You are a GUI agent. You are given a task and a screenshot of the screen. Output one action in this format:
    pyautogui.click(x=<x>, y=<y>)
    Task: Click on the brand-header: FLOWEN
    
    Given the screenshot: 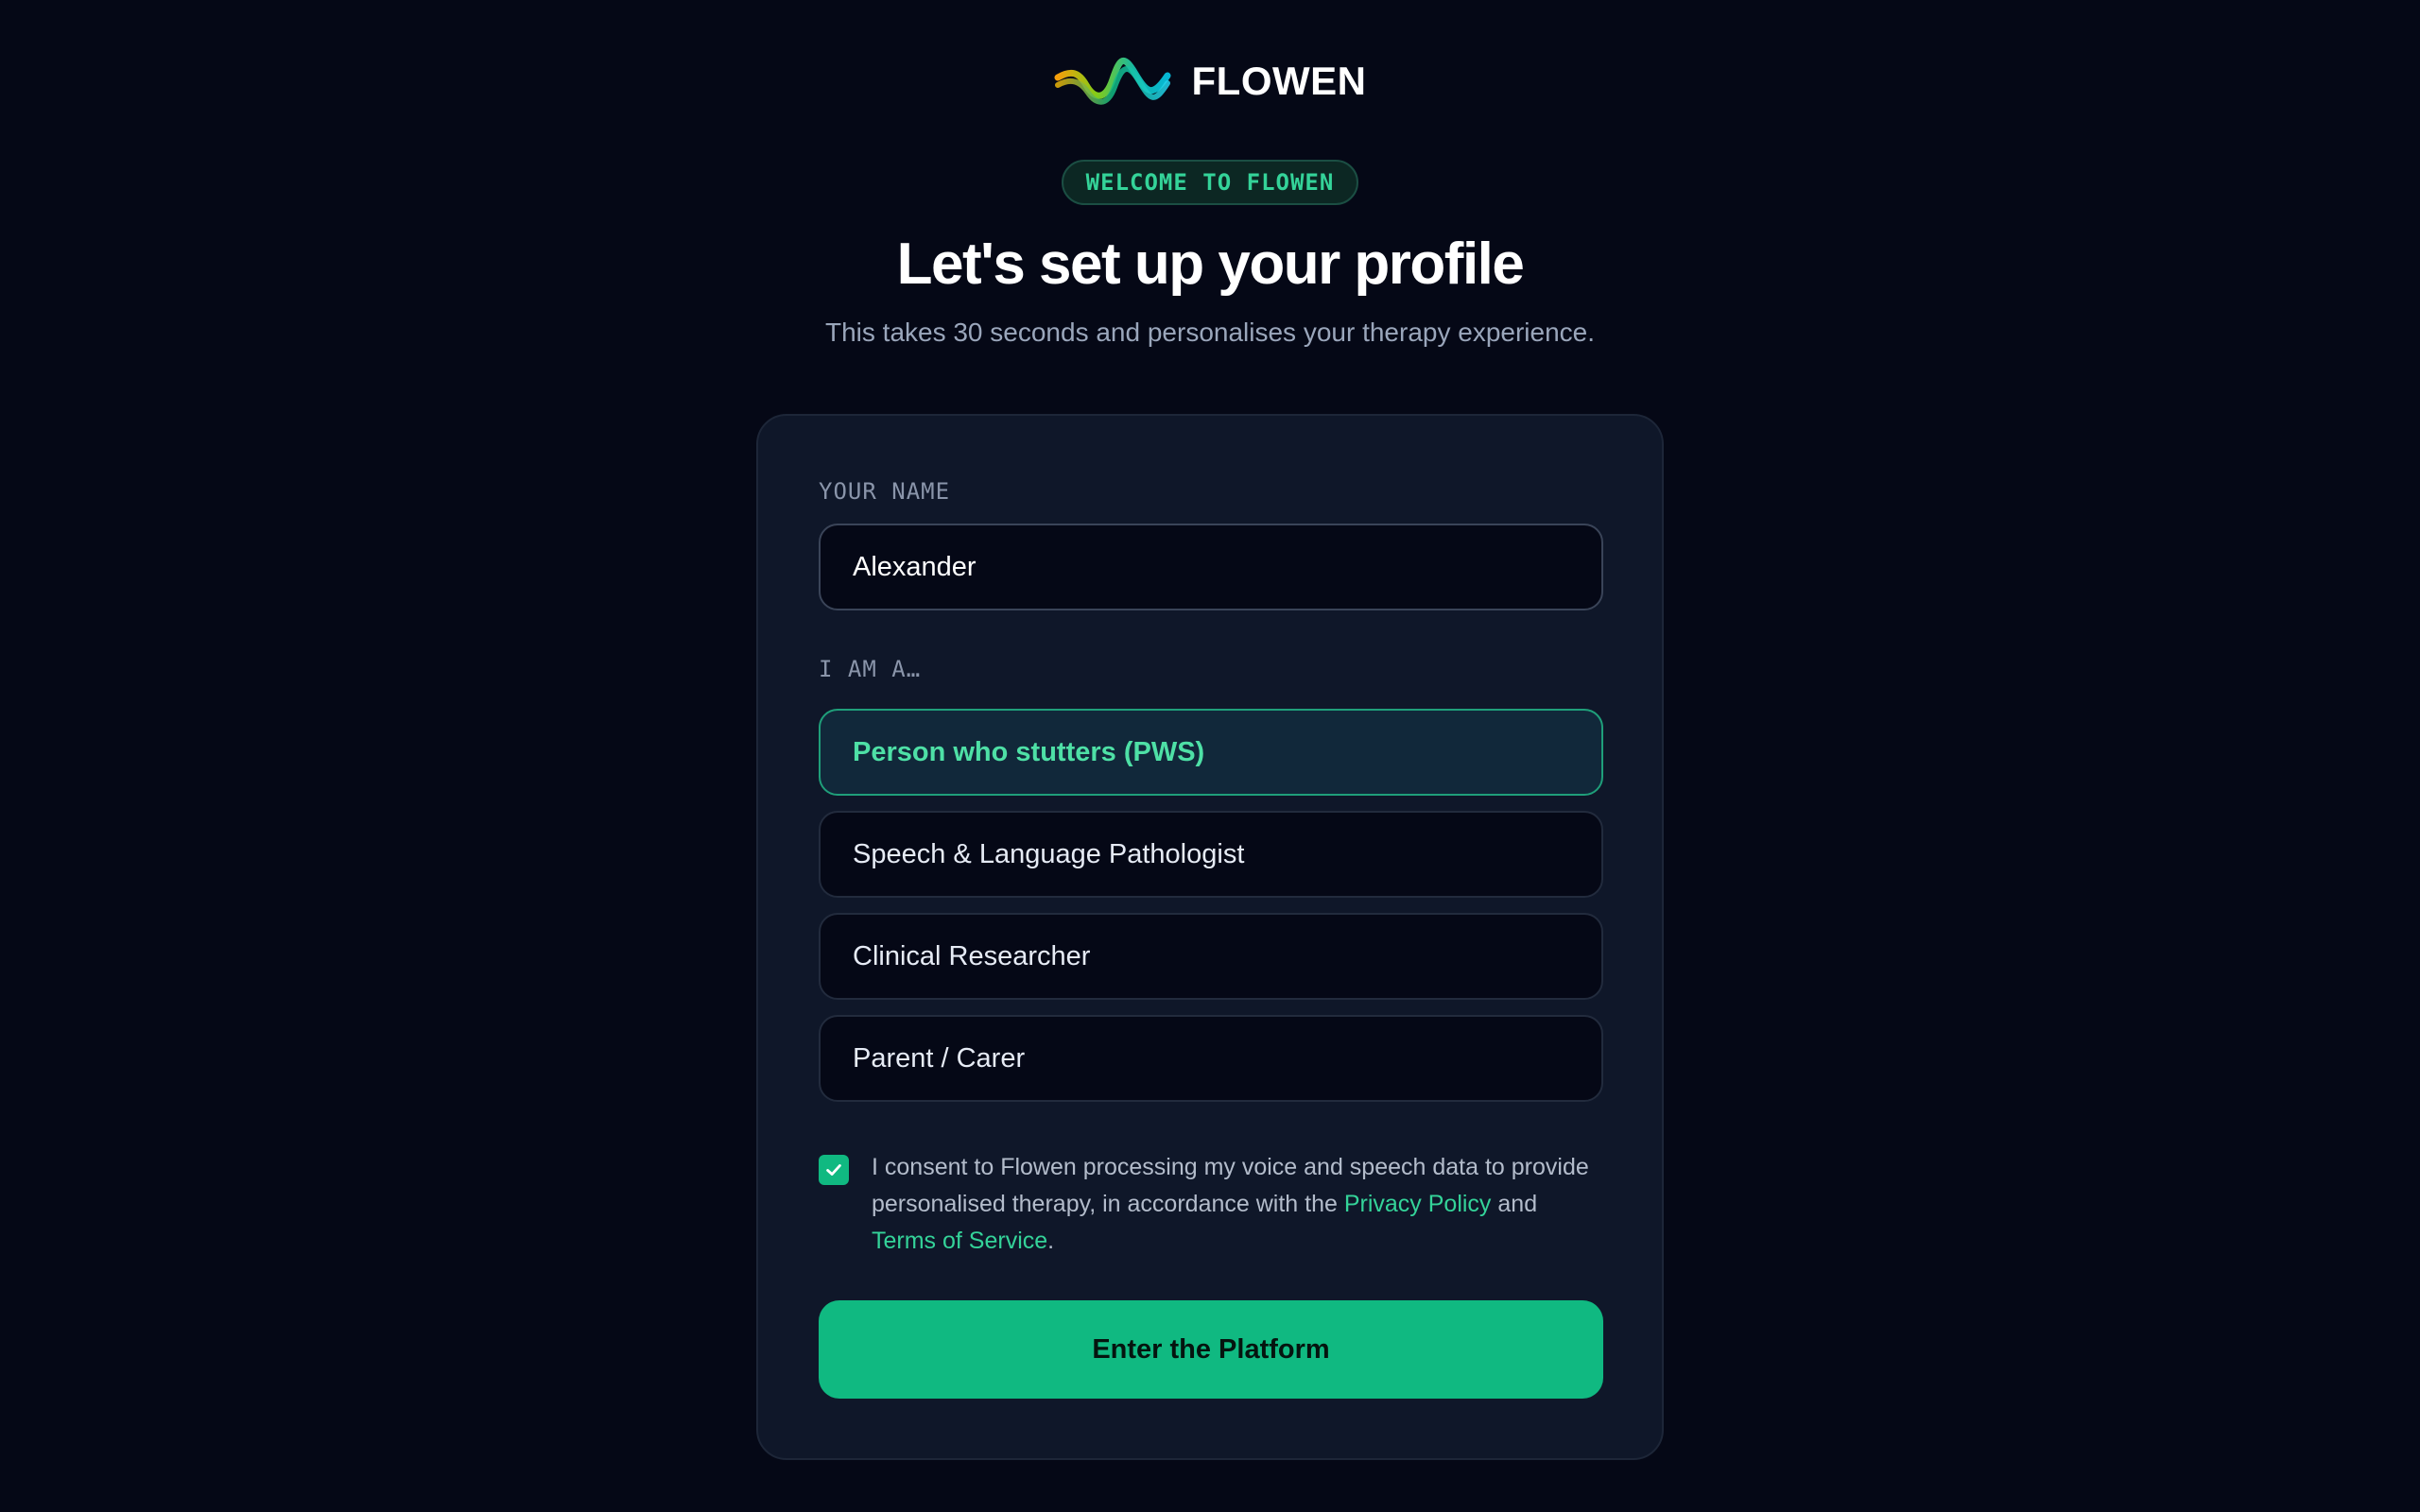 What is the action you would take?
    pyautogui.click(x=1210, y=81)
    